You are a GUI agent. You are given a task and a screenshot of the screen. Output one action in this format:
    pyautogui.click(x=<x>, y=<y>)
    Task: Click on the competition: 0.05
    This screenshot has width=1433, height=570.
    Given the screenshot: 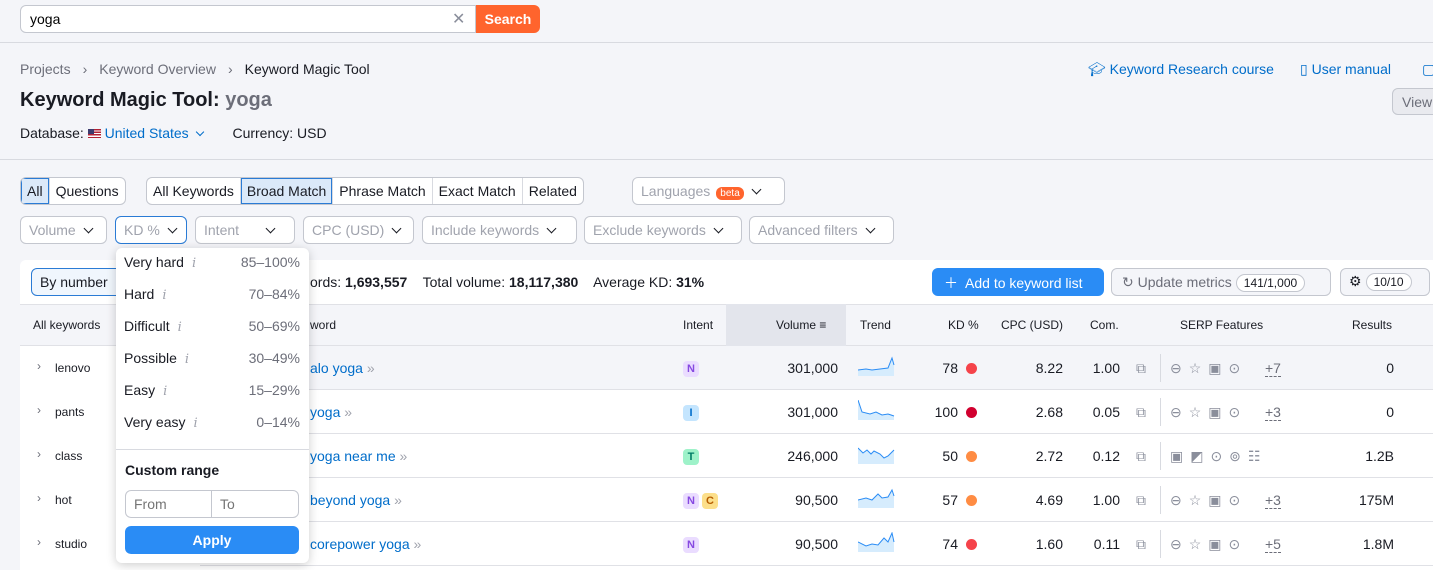 What is the action you would take?
    pyautogui.click(x=1106, y=412)
    